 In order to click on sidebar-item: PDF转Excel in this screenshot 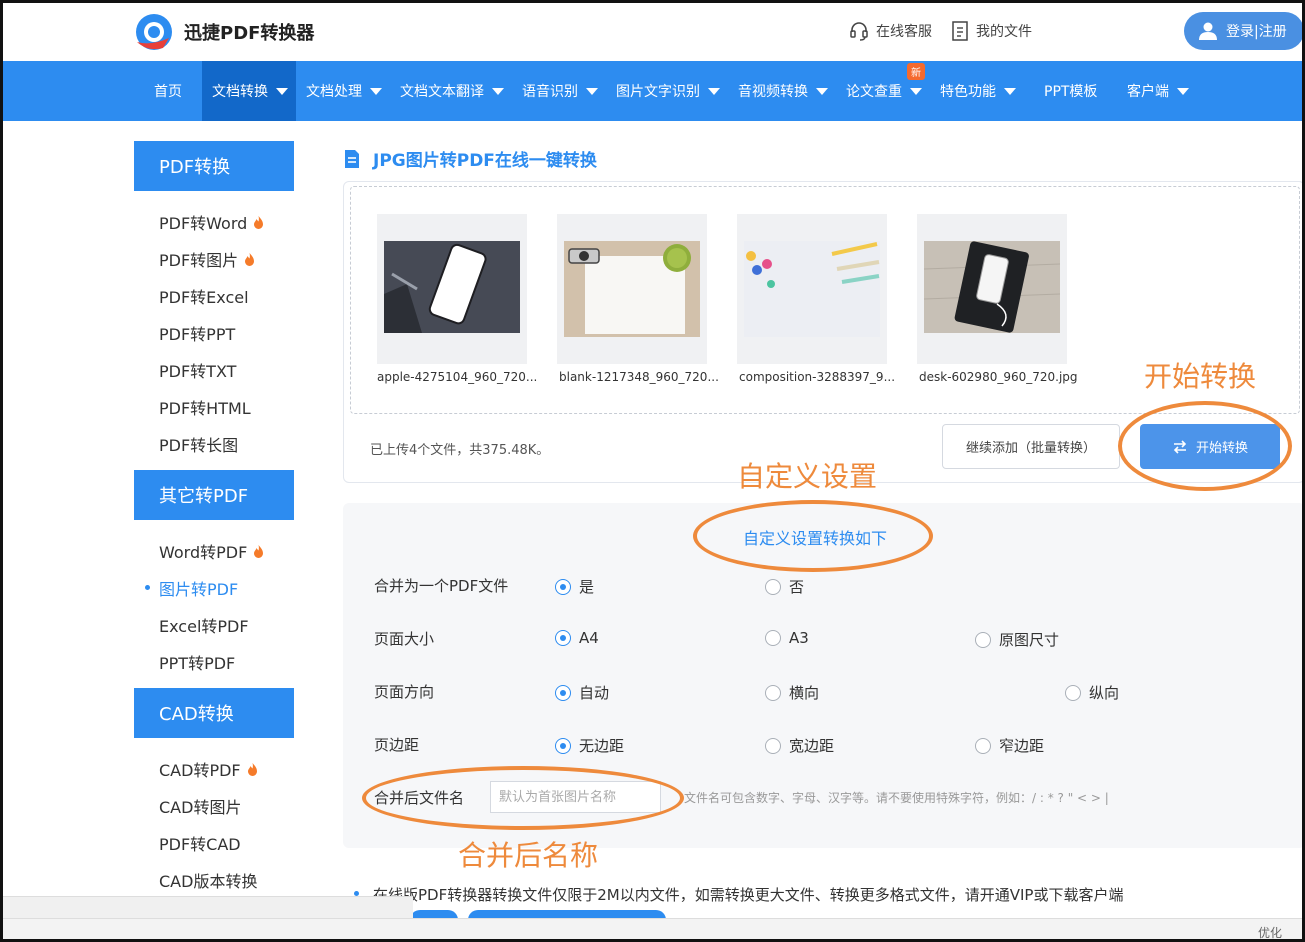, I will do `click(204, 296)`.